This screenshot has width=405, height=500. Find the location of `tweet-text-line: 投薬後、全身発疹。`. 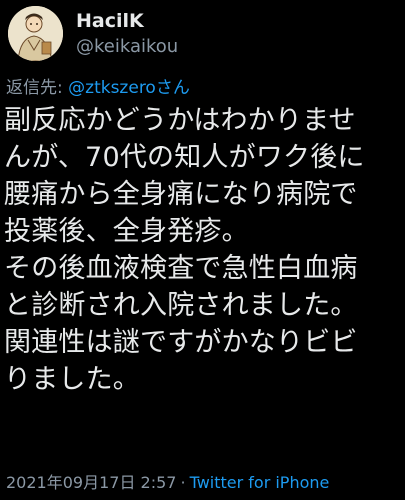

tweet-text-line: 投薬後、全身発疹。 is located at coordinates (126, 231).